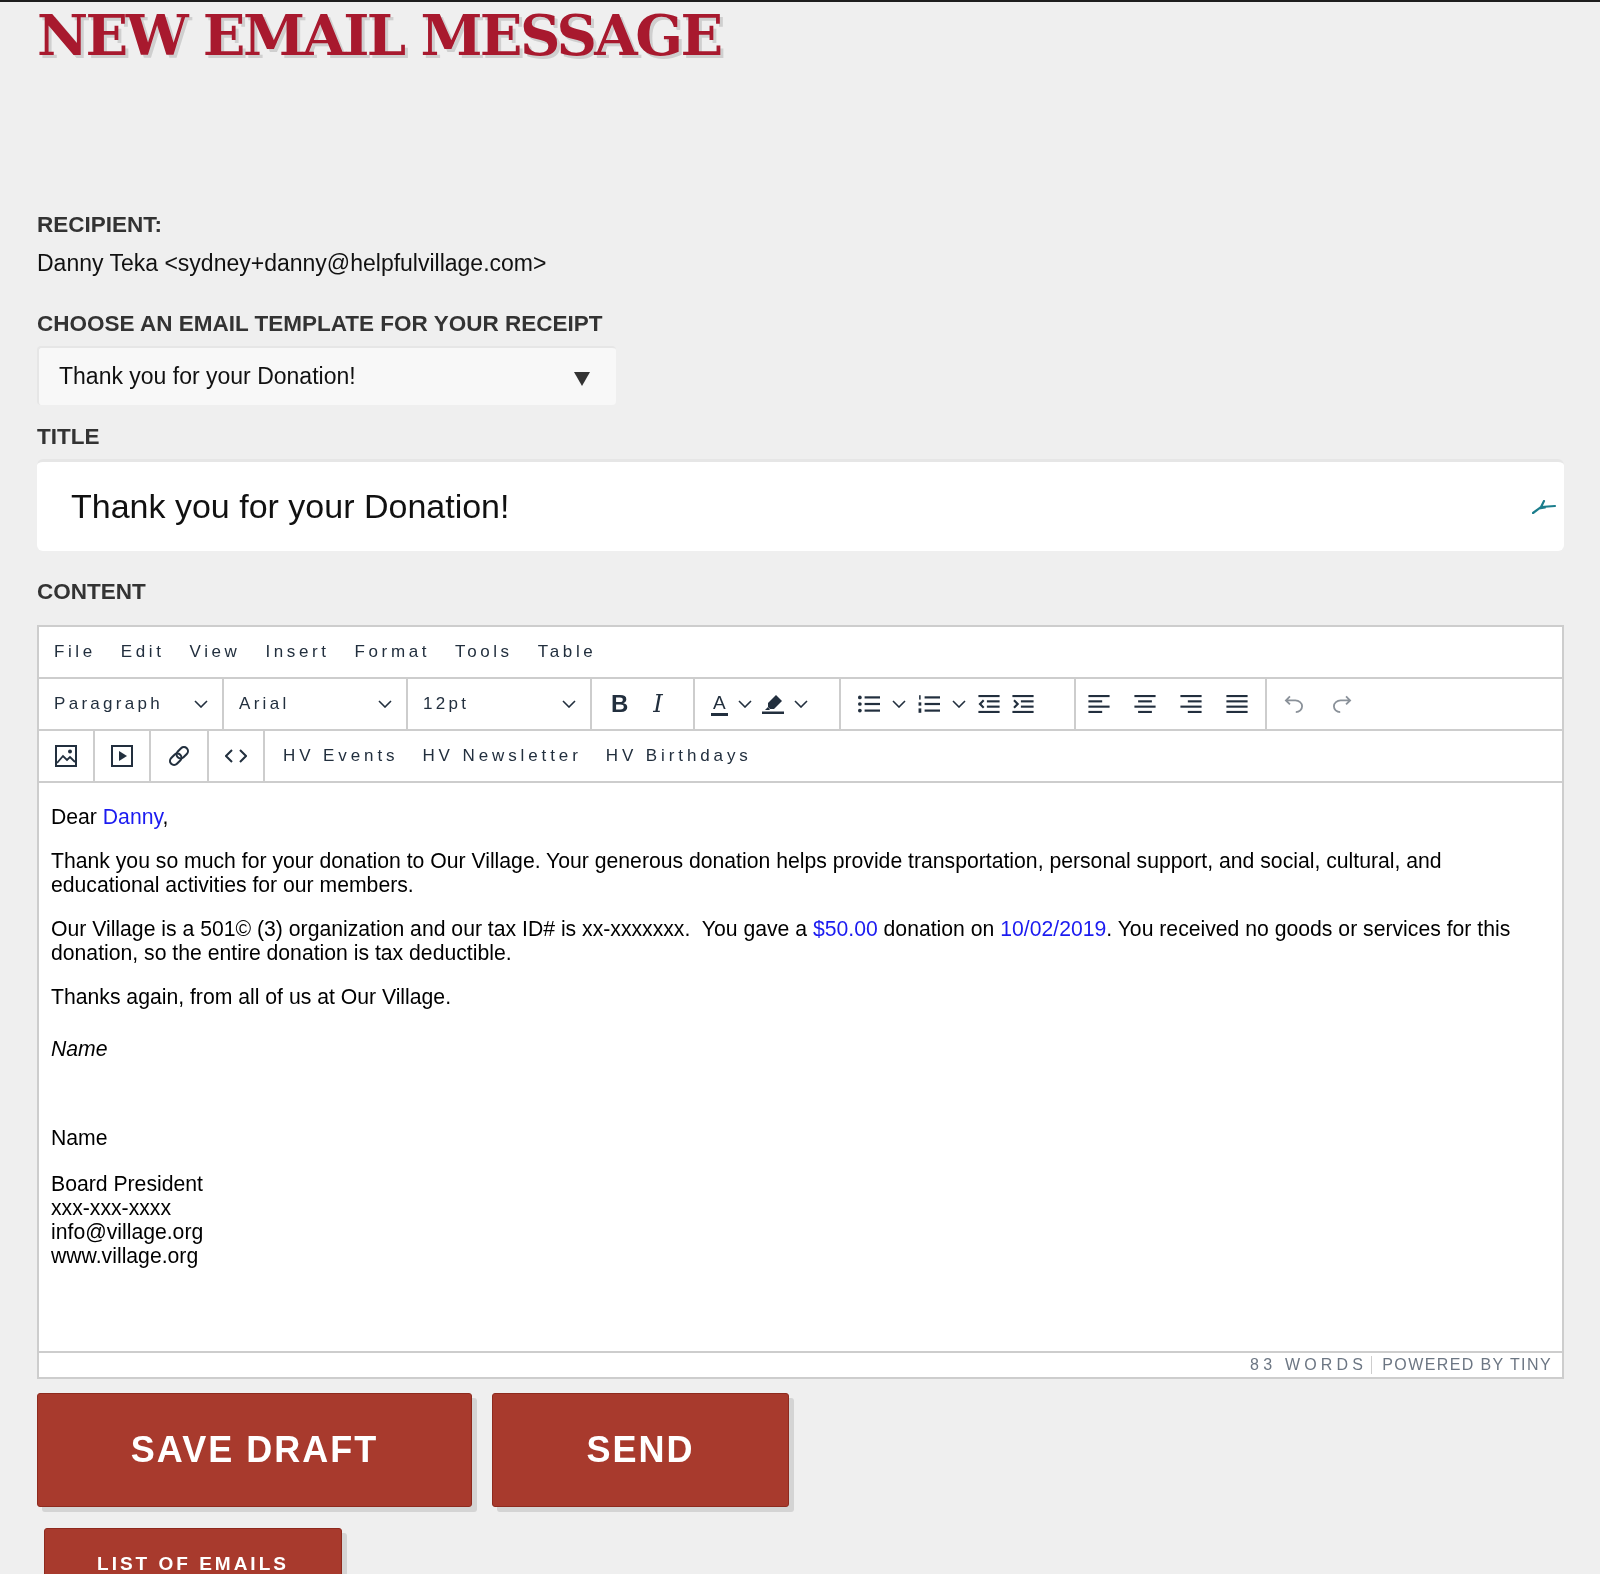 The width and height of the screenshot is (1600, 1574). I want to click on recipient-value: Danny Teka <sydney+danny@helpfulvillage.com>, so click(292, 263).